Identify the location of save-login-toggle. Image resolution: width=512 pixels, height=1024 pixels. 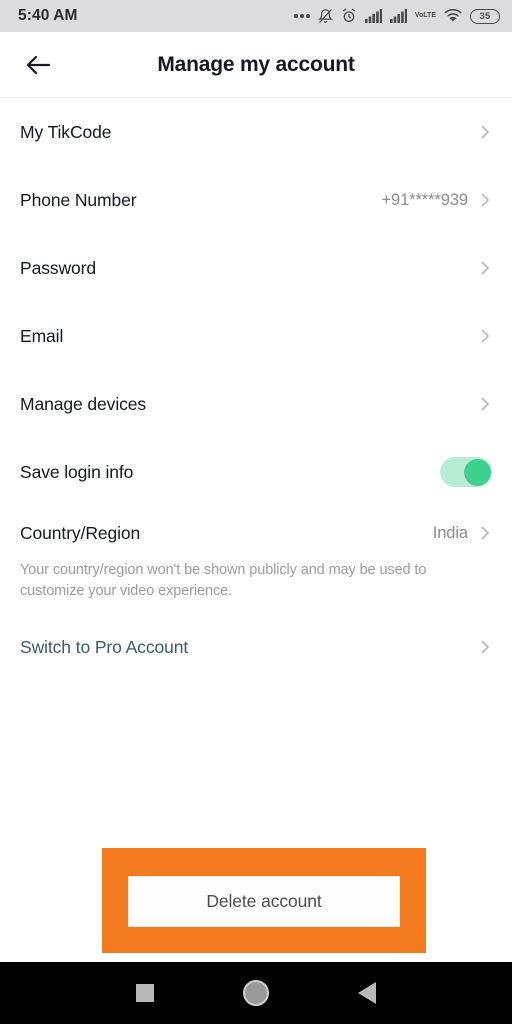
(466, 472).